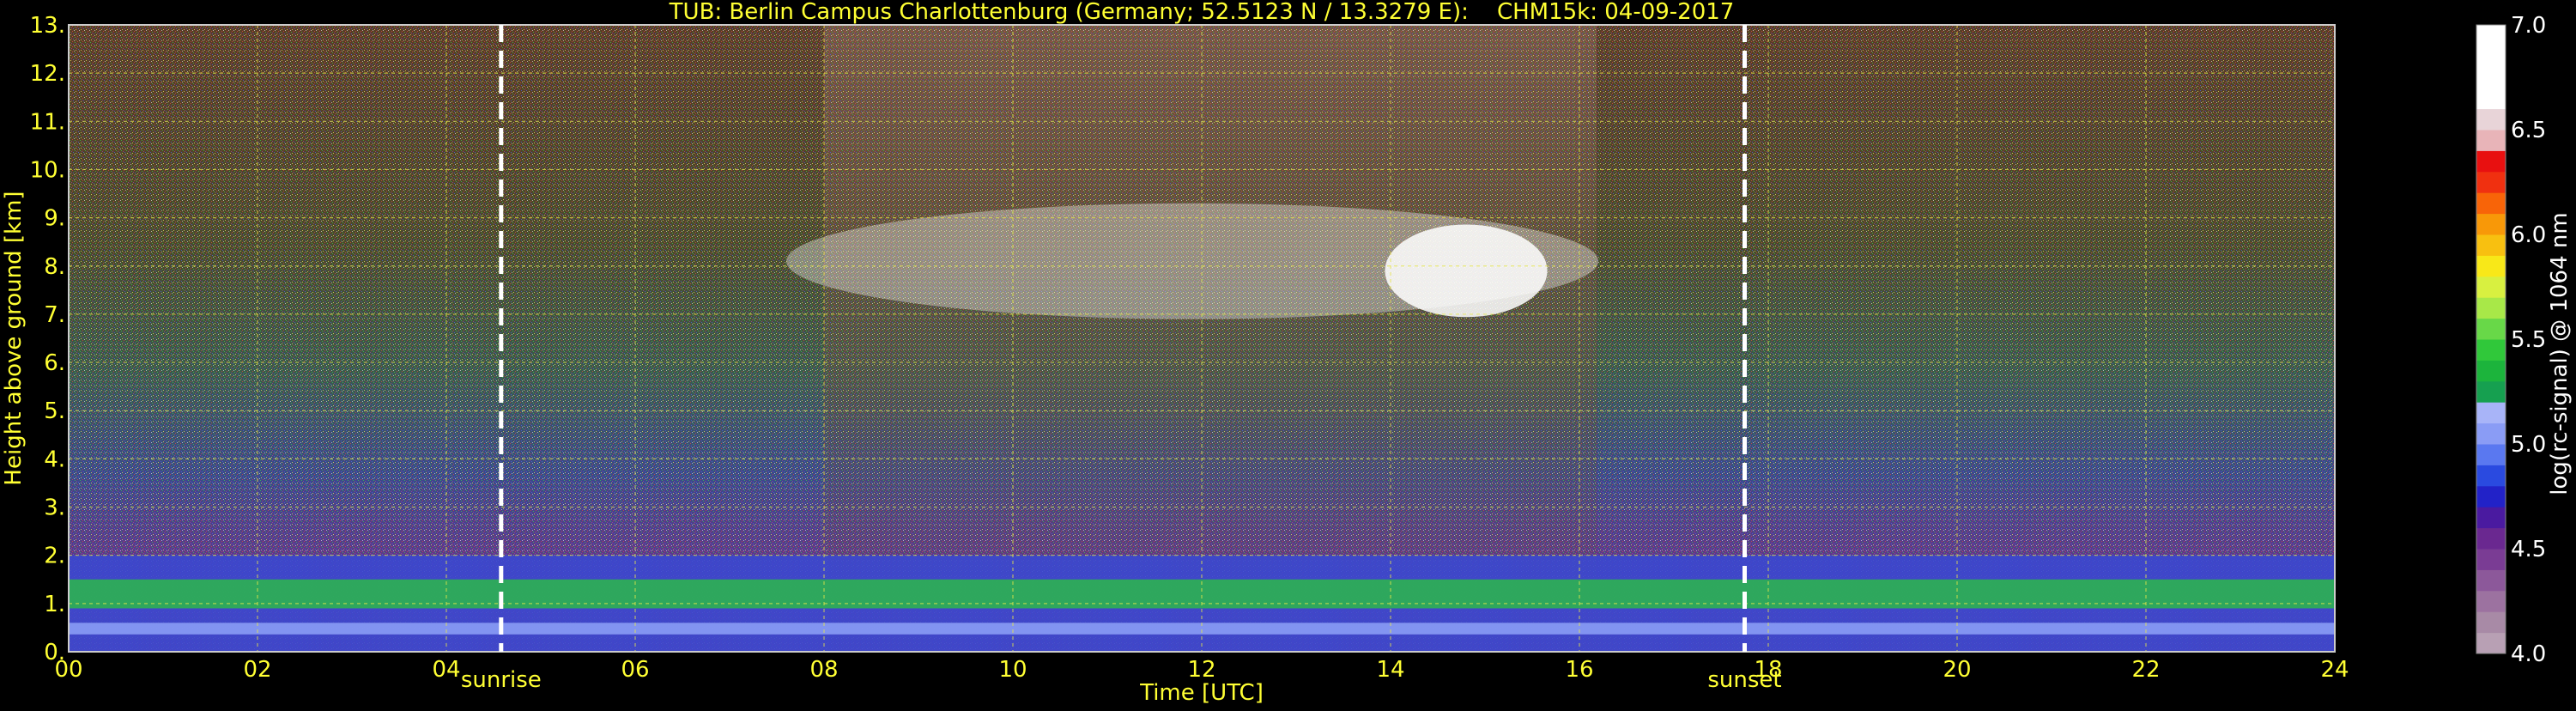 This screenshot has height=711, width=2576. I want to click on y-tick-label: 3., so click(54, 508).